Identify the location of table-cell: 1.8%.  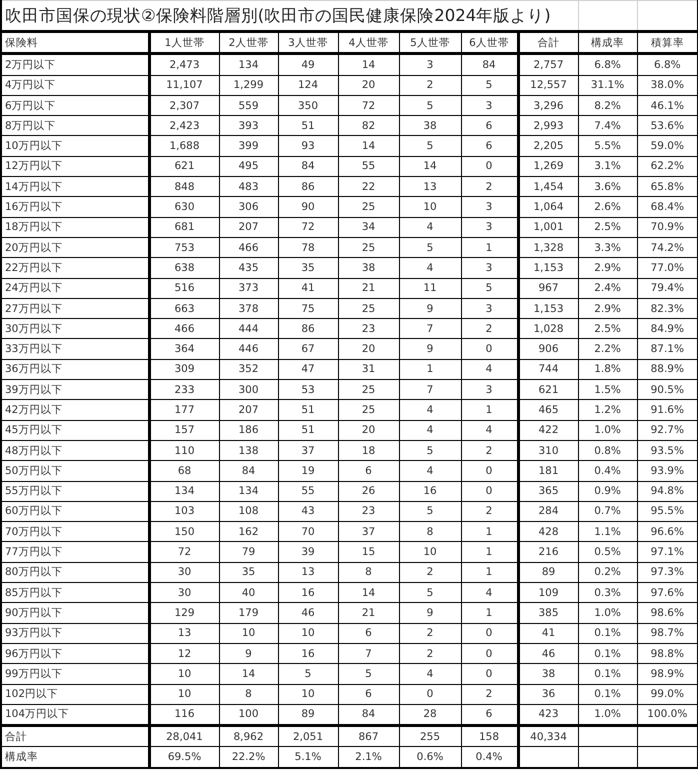
(608, 369).